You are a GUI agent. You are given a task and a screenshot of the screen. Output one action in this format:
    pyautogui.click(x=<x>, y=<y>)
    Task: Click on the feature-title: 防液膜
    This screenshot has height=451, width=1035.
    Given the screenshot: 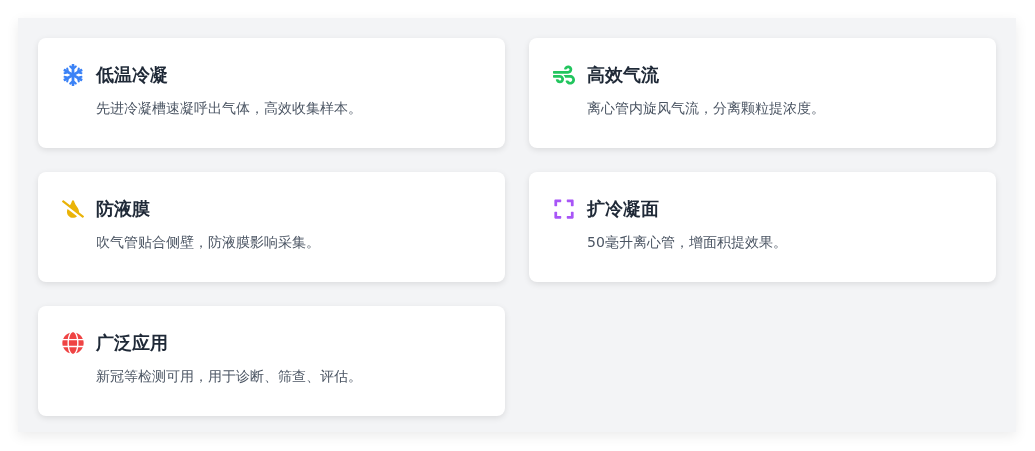 What is the action you would take?
    pyautogui.click(x=123, y=209)
    